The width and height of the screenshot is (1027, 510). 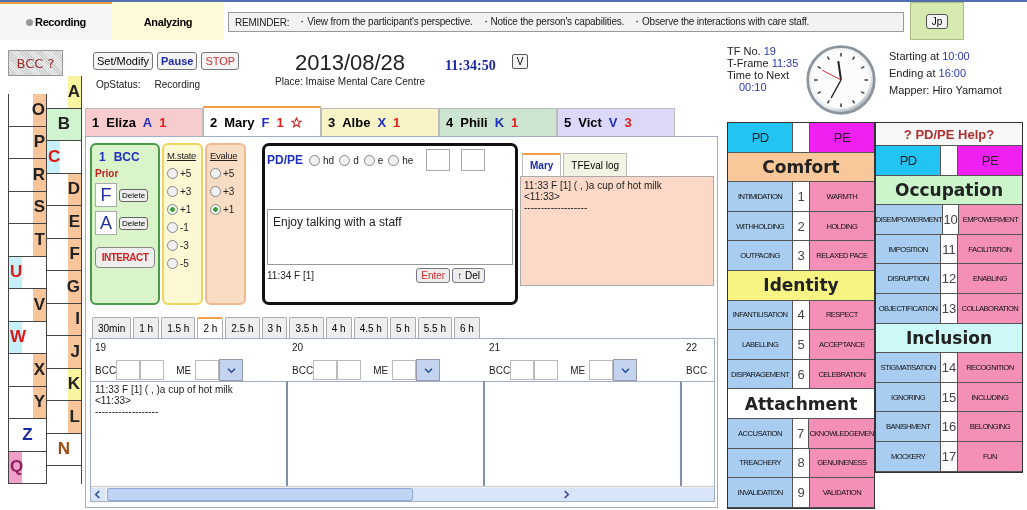 I want to click on reminder-text: ・Notice the person's capabilities., so click(x=552, y=22).